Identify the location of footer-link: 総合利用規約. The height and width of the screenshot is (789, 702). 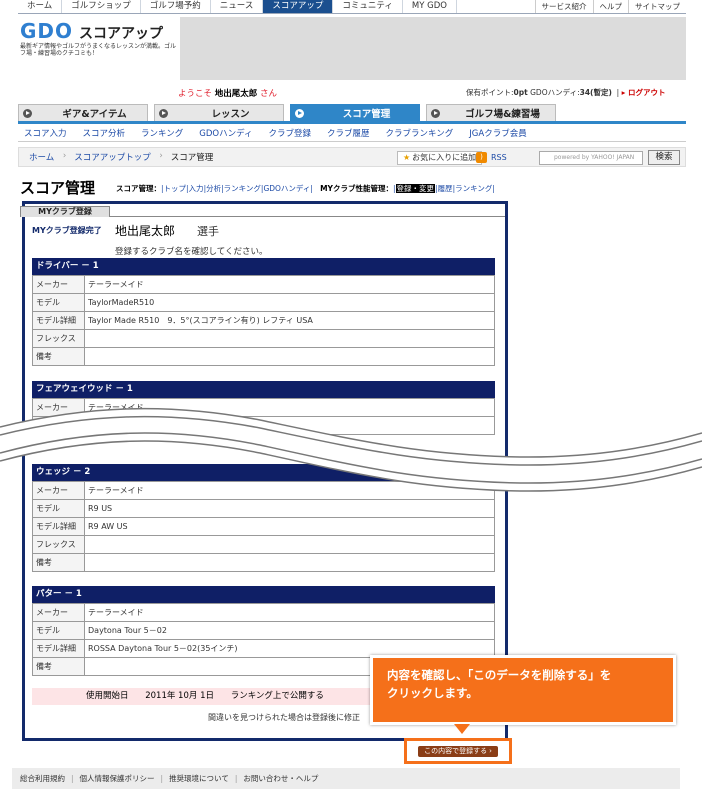
(42, 778).